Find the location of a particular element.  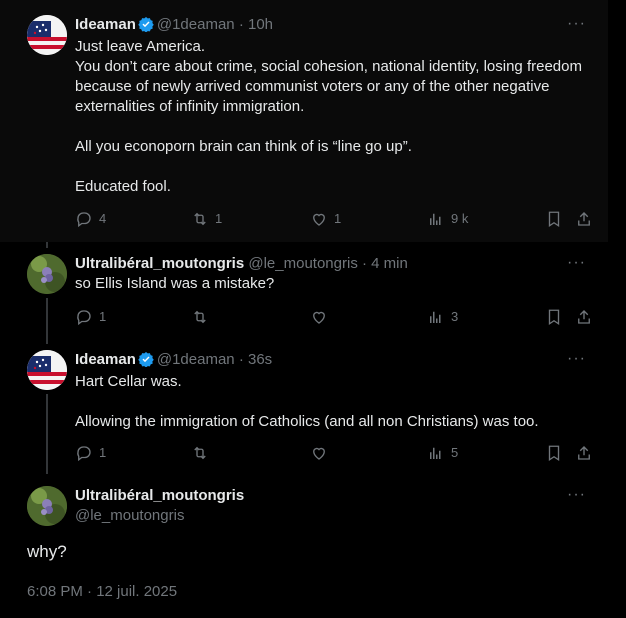

action-bar: 1 3 is located at coordinates (335, 318).